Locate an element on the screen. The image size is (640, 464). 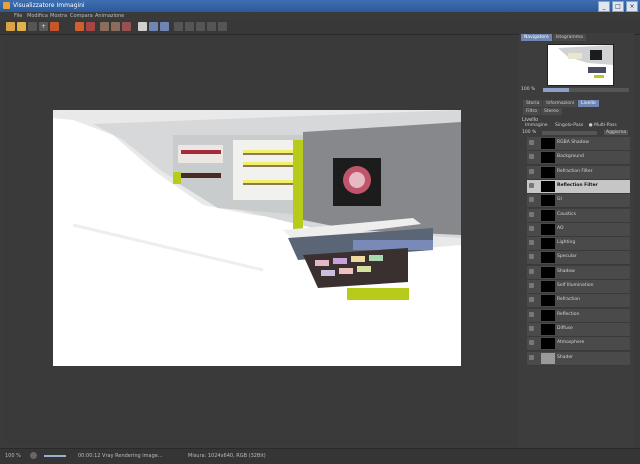
render-progress-bar is located at coordinates (55, 456).